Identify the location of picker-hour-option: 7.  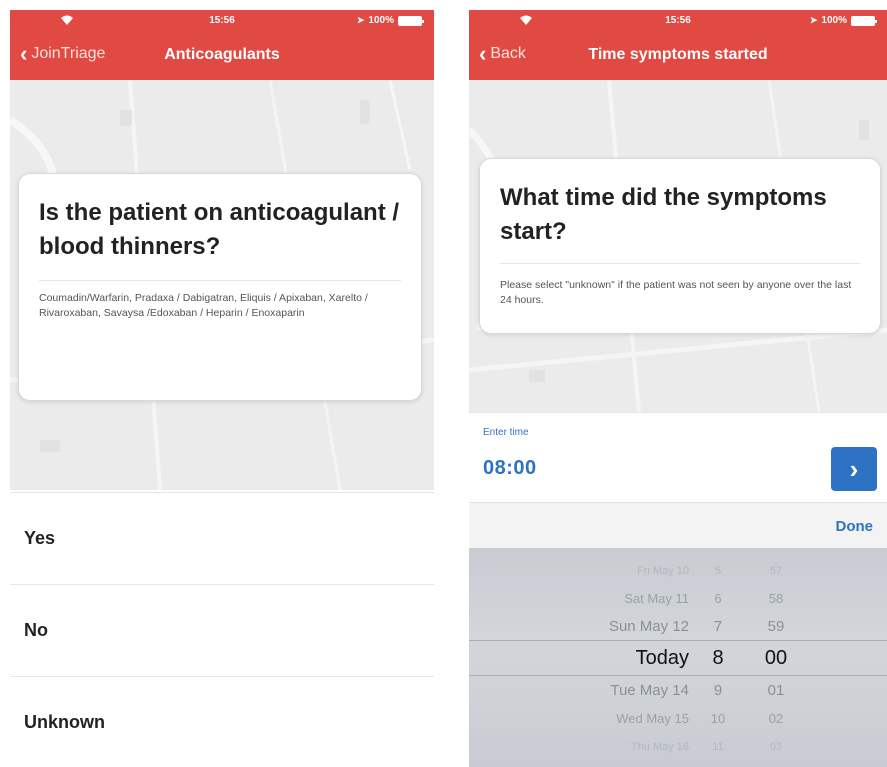
(718, 627).